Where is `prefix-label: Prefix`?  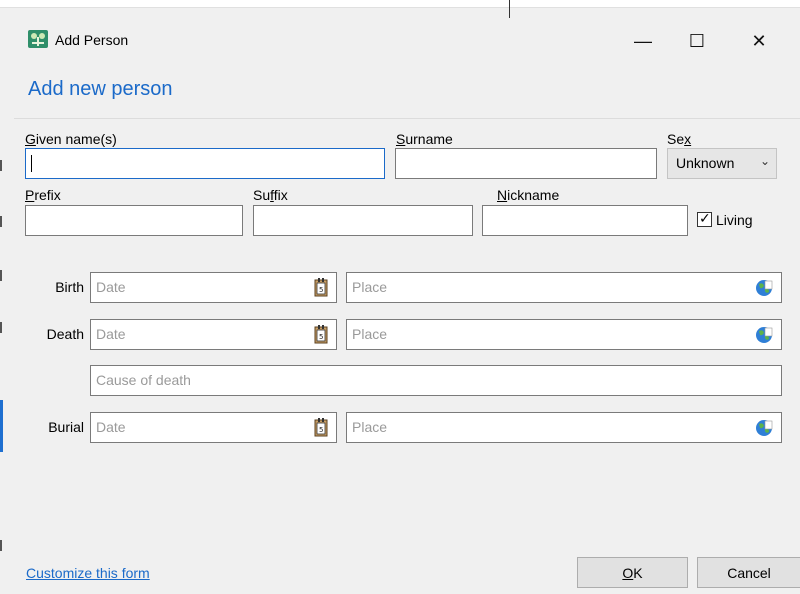
prefix-label: Prefix is located at coordinates (43, 195).